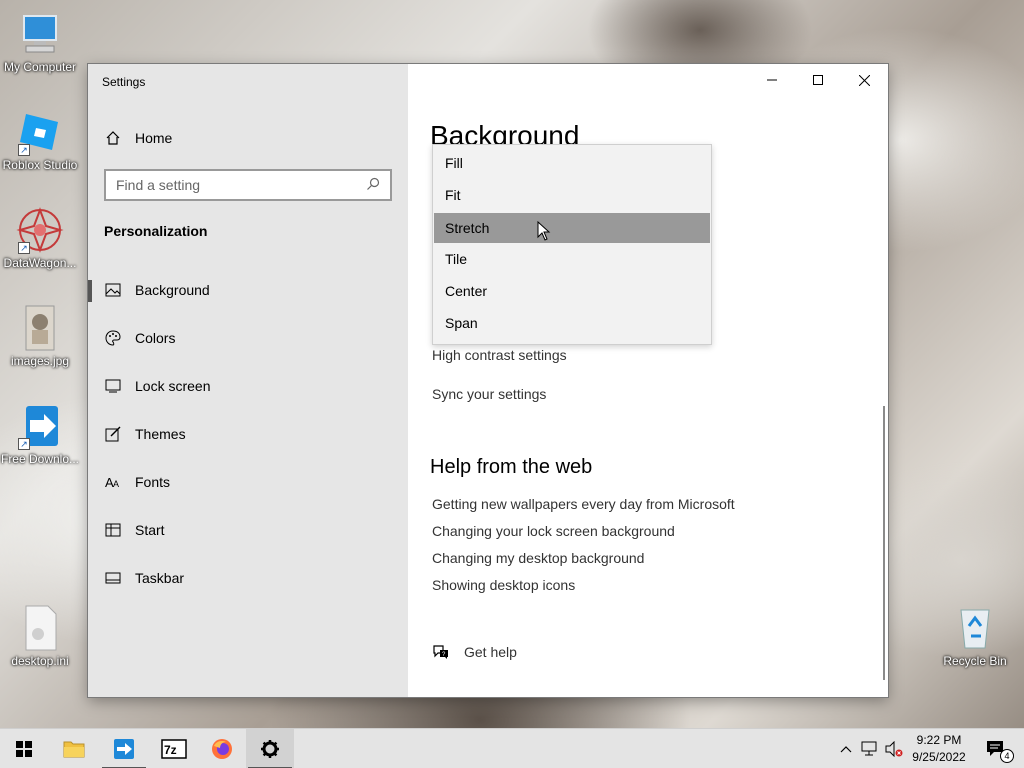  What do you see at coordinates (441, 652) in the screenshot?
I see `chat-help-icon: ?` at bounding box center [441, 652].